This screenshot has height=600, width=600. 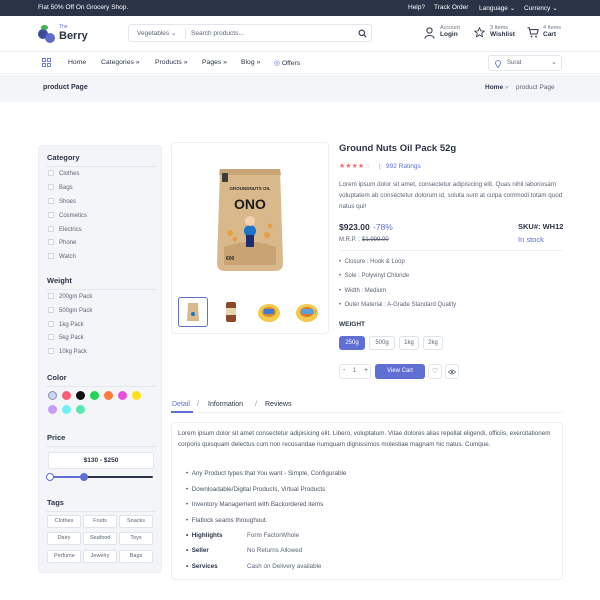 I want to click on quantity-value: 1, so click(x=354, y=371).